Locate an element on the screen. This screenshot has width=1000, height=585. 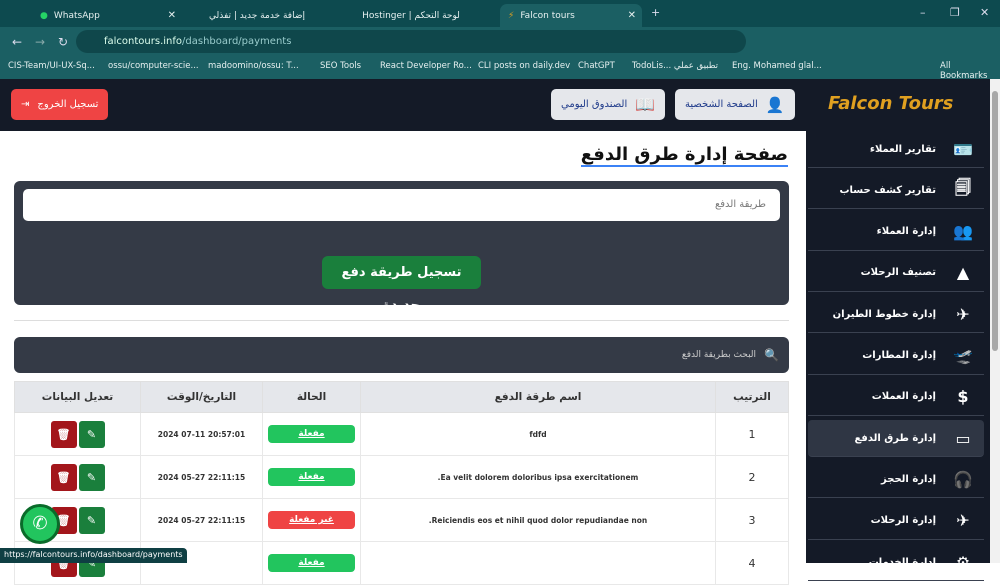
sidebar-item-label: إدارة المطارات is located at coordinates (899, 355).